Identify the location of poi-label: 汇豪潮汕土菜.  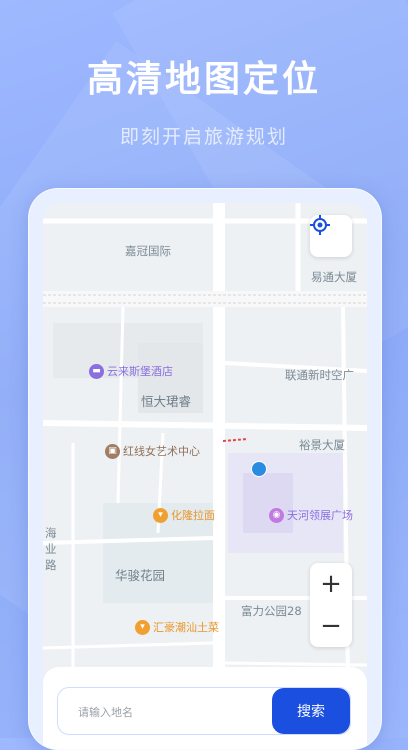
(186, 627).